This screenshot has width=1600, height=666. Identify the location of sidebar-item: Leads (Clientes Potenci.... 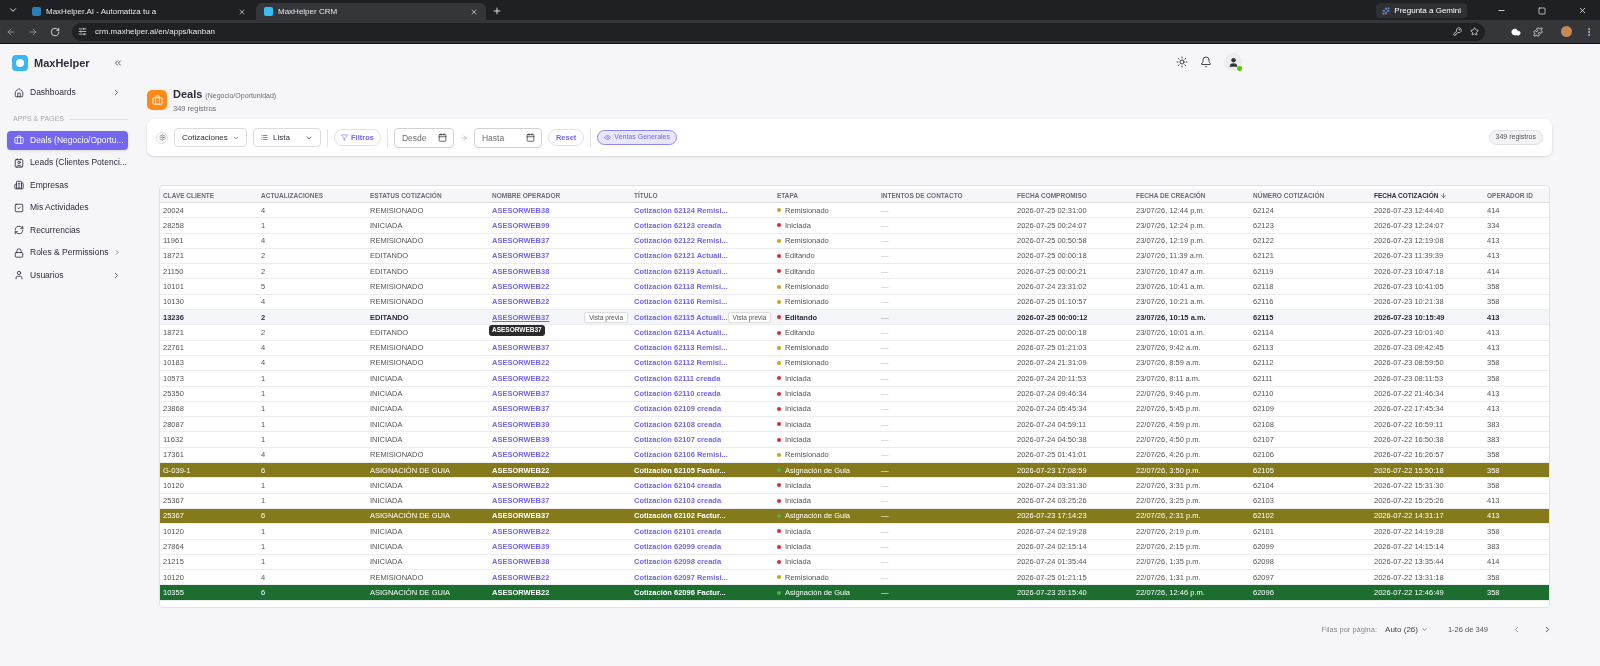
(67, 162).